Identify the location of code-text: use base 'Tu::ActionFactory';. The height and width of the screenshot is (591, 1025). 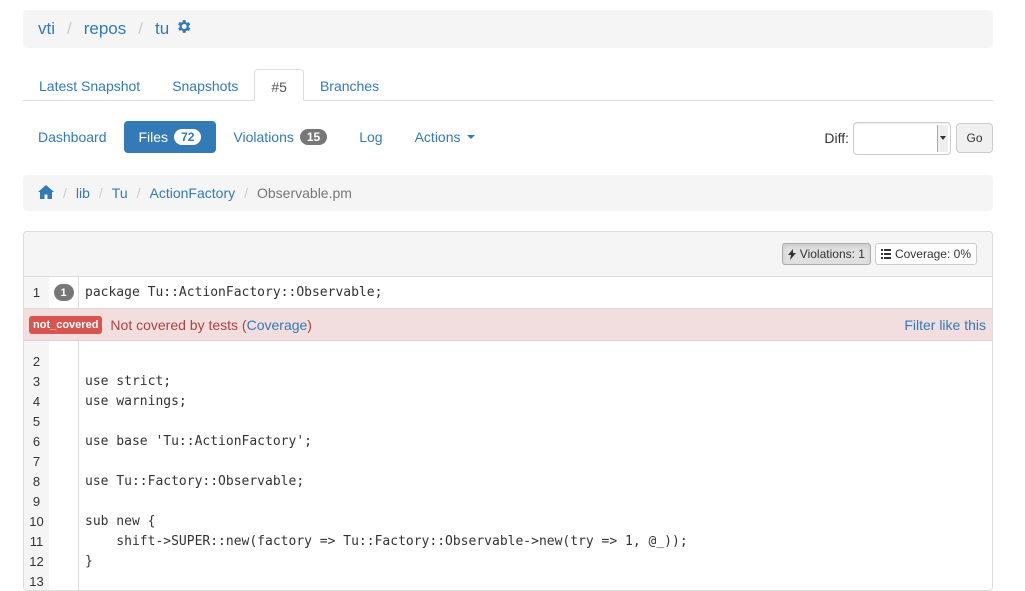
(198, 441).